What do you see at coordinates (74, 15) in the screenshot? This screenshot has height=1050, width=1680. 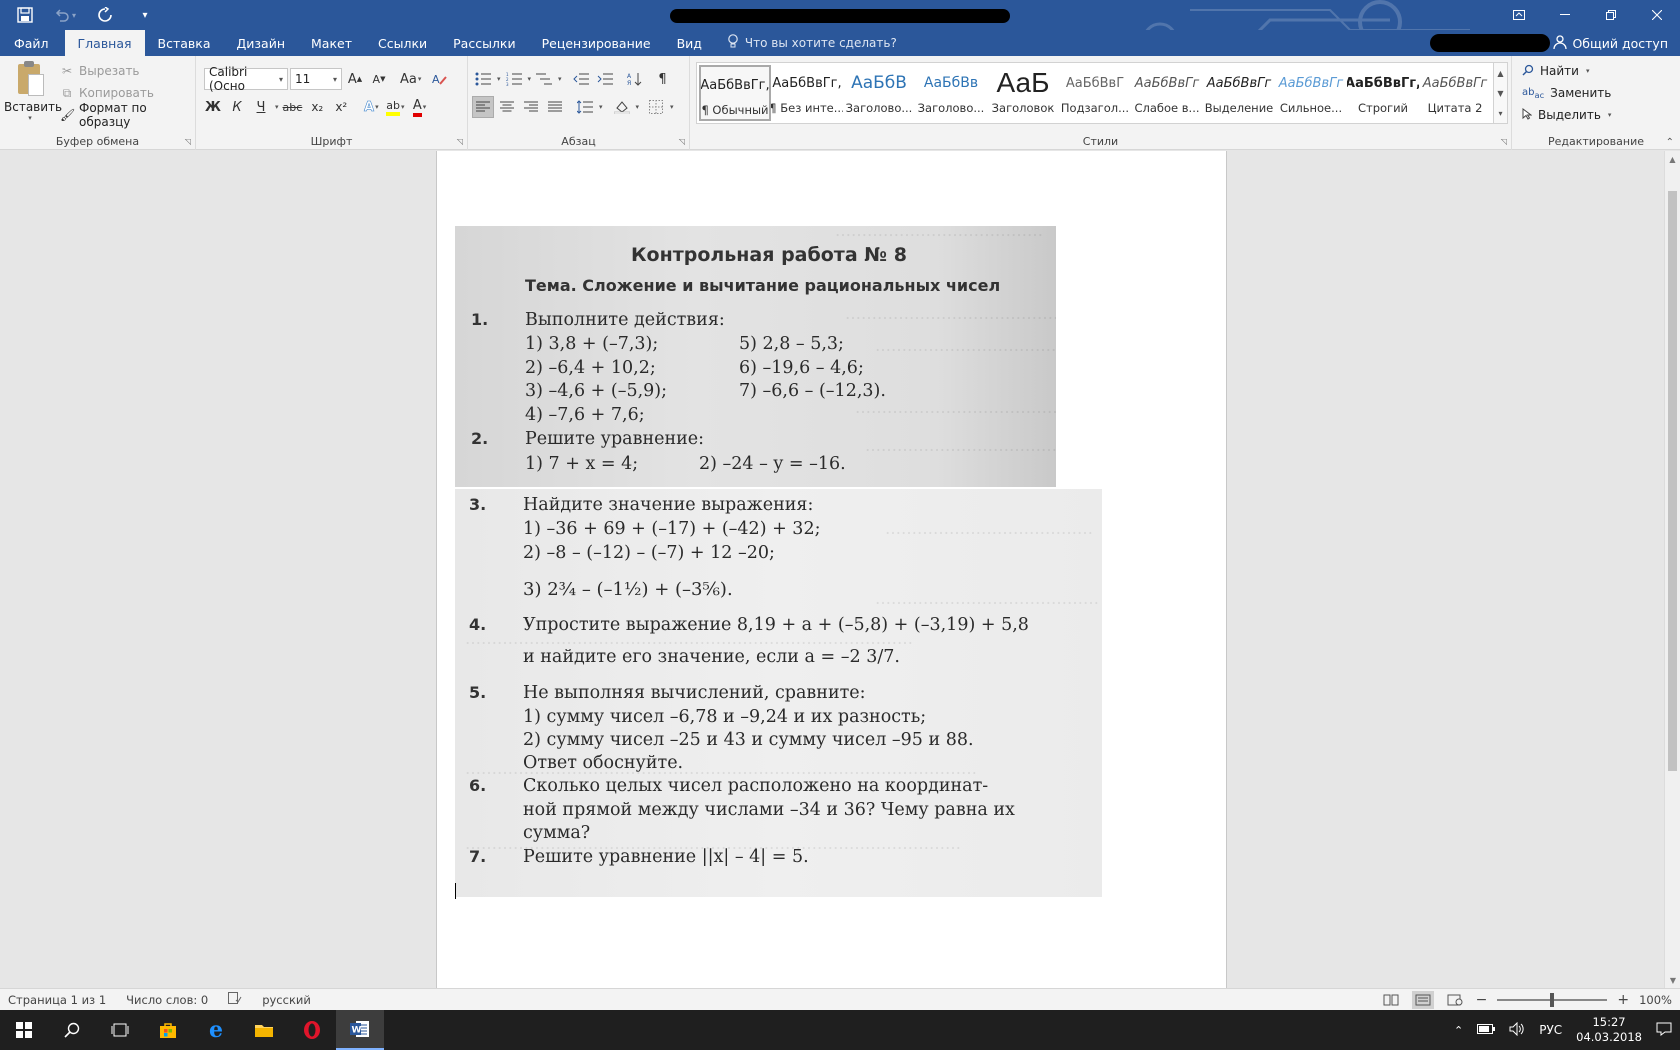 I see `undo-dropdown-icon: ▾` at bounding box center [74, 15].